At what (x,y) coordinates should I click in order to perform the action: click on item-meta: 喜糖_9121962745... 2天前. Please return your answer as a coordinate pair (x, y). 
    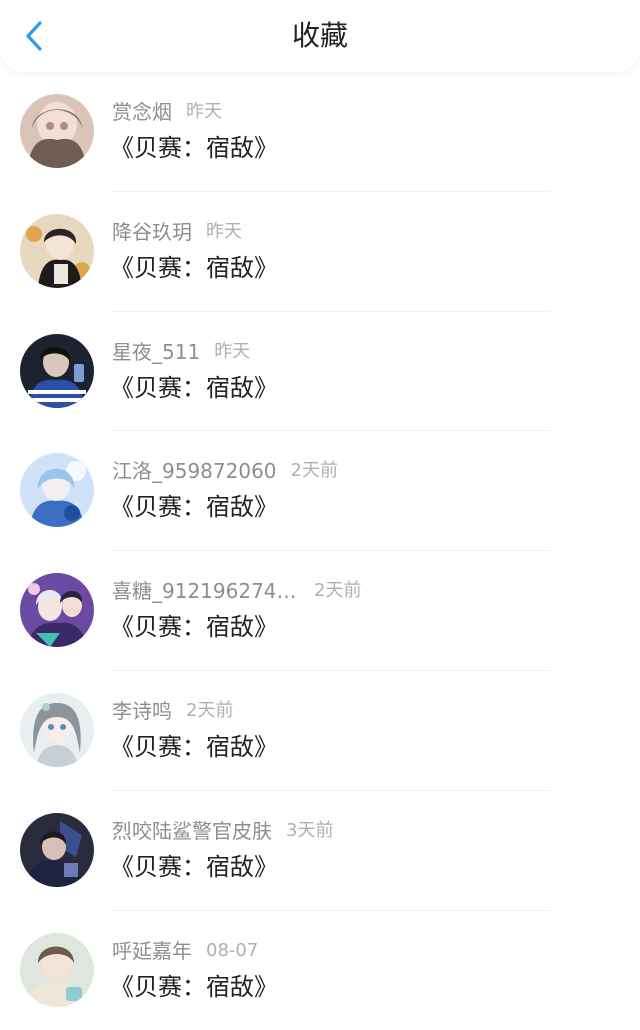
    Looking at the image, I should click on (236, 591).